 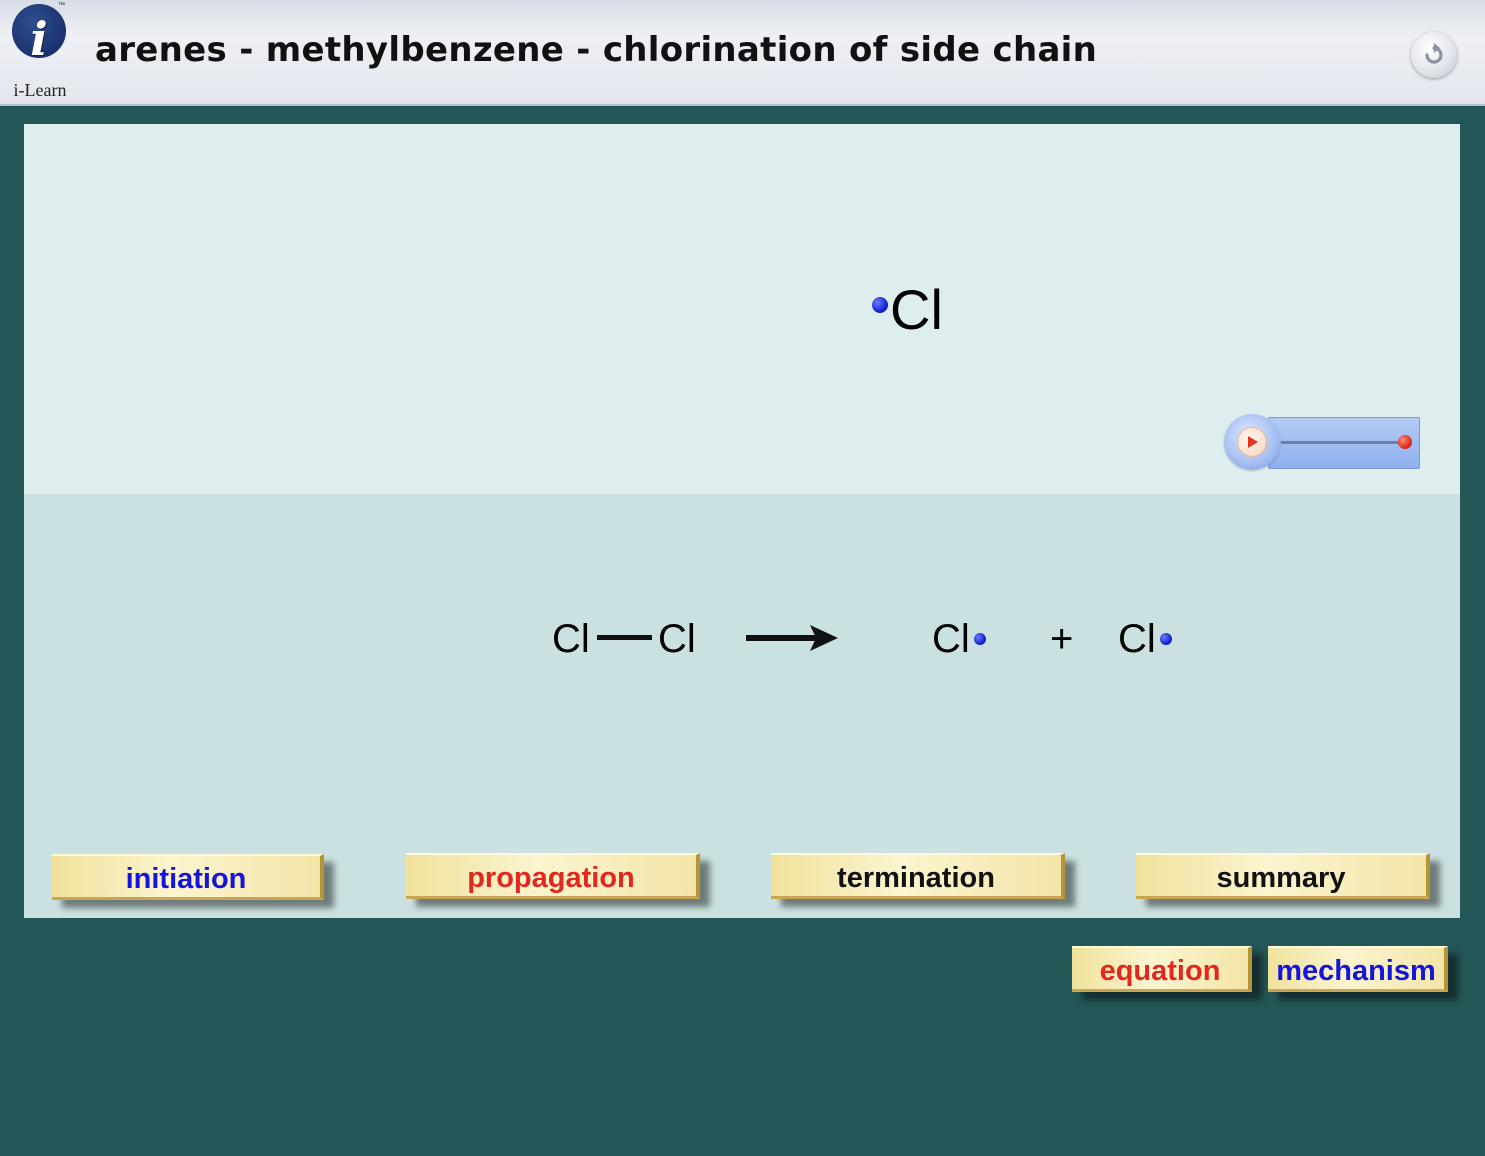 What do you see at coordinates (1162, 969) in the screenshot?
I see `equation-button: equation` at bounding box center [1162, 969].